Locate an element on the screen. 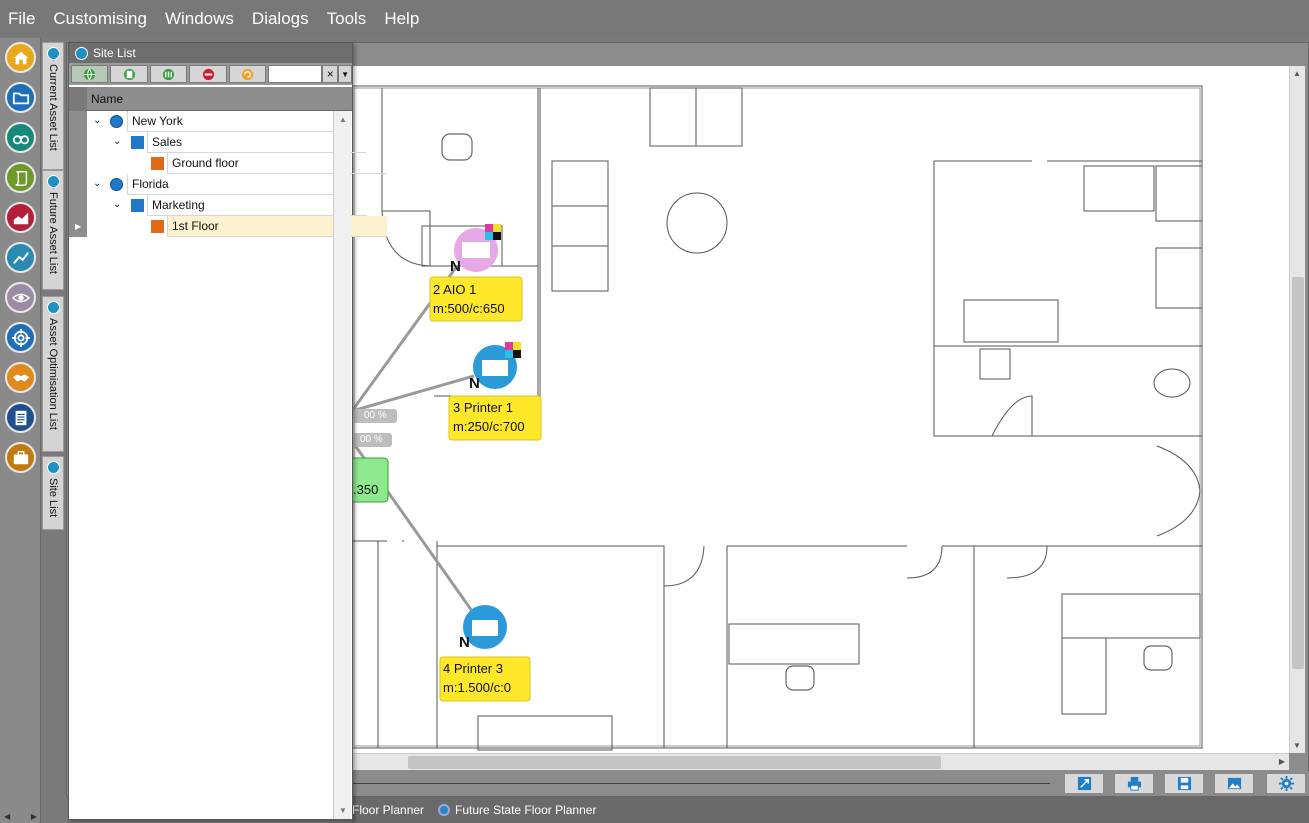  row-gutter: ▶ is located at coordinates (78, 226).